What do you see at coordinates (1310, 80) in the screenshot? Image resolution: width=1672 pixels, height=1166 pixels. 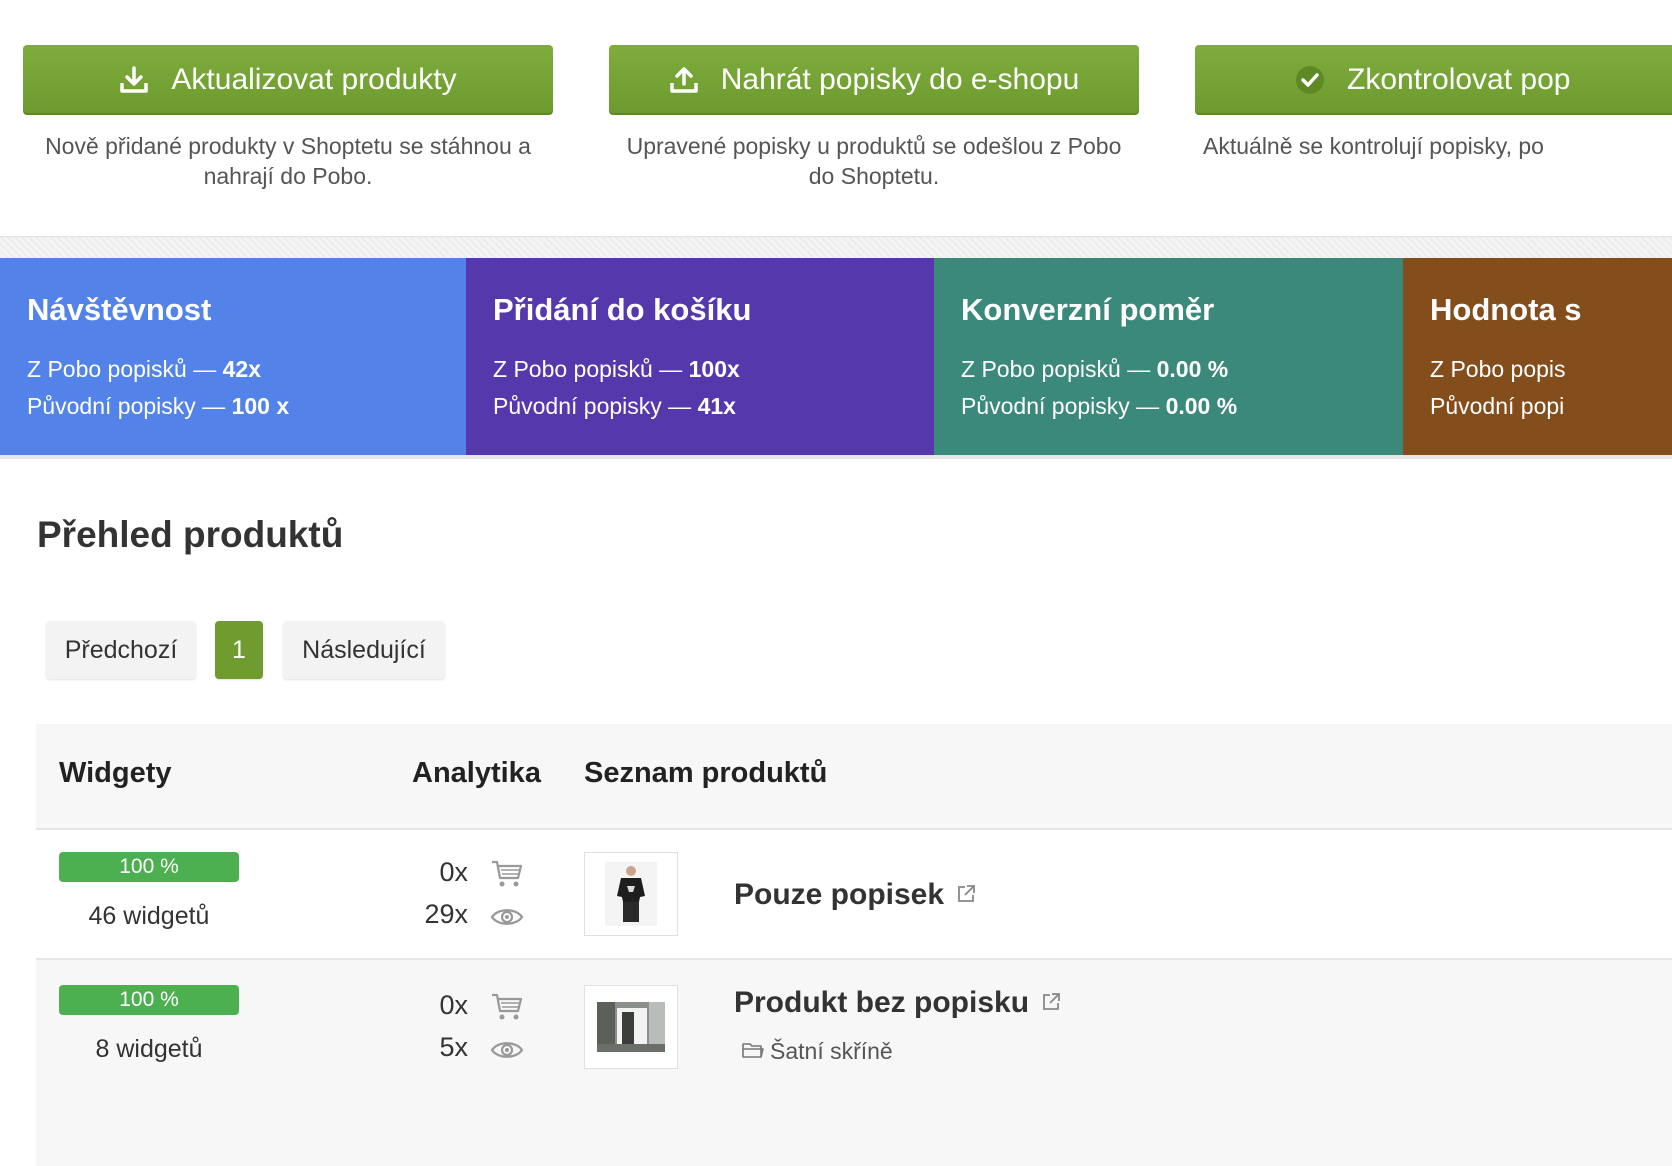 I see `check-icon` at bounding box center [1310, 80].